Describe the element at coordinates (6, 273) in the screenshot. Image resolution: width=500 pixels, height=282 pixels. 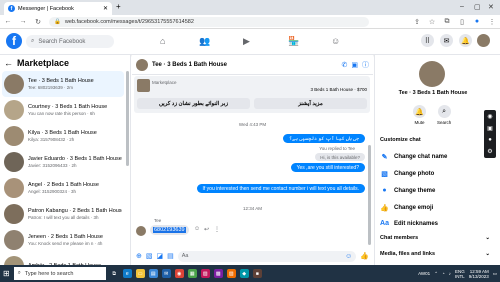
I see `windows-start-icon: ⊞` at that location.